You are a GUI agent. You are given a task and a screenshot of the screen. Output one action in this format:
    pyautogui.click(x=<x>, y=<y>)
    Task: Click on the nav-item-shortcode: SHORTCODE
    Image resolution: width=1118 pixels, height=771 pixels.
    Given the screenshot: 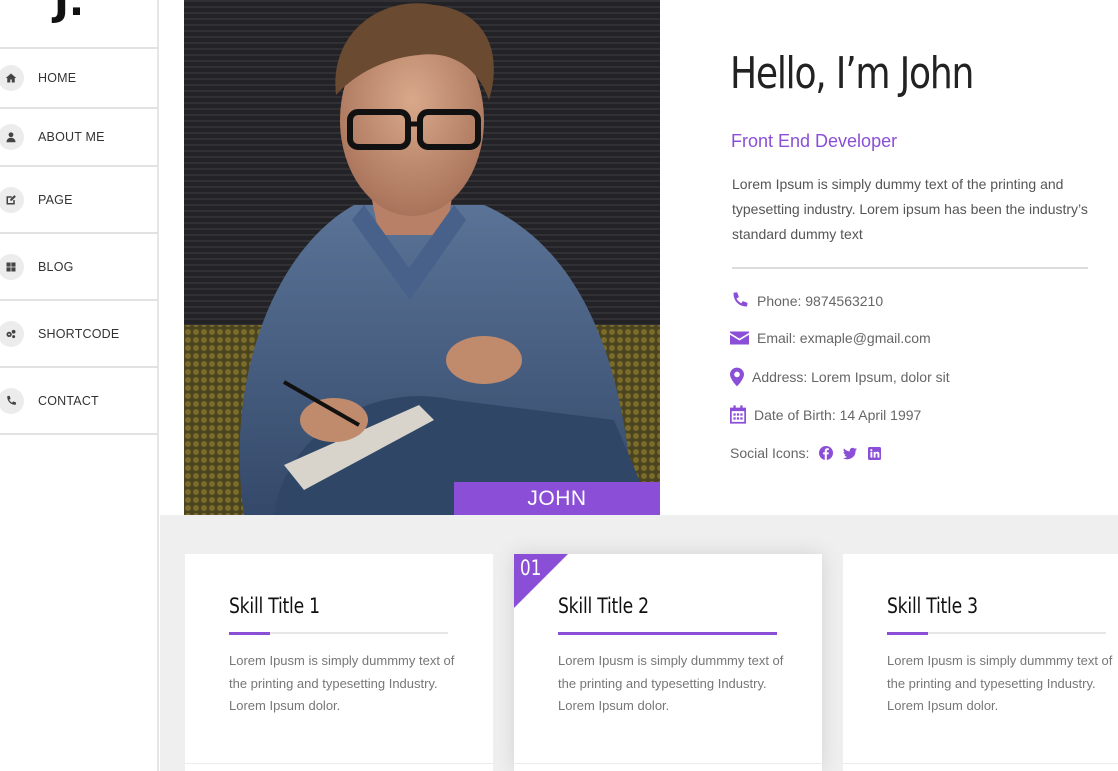 What is the action you would take?
    pyautogui.click(x=79, y=334)
    